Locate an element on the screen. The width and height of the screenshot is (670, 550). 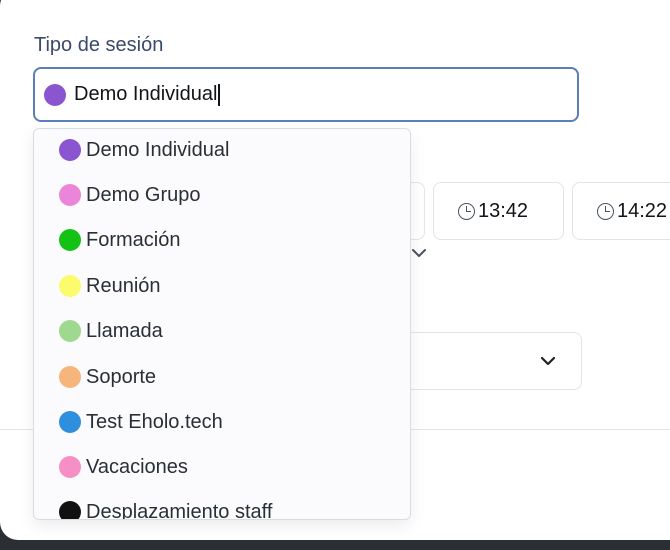
option-desplazamiento-staff: Desplazamiento staff is located at coordinates (166, 508).